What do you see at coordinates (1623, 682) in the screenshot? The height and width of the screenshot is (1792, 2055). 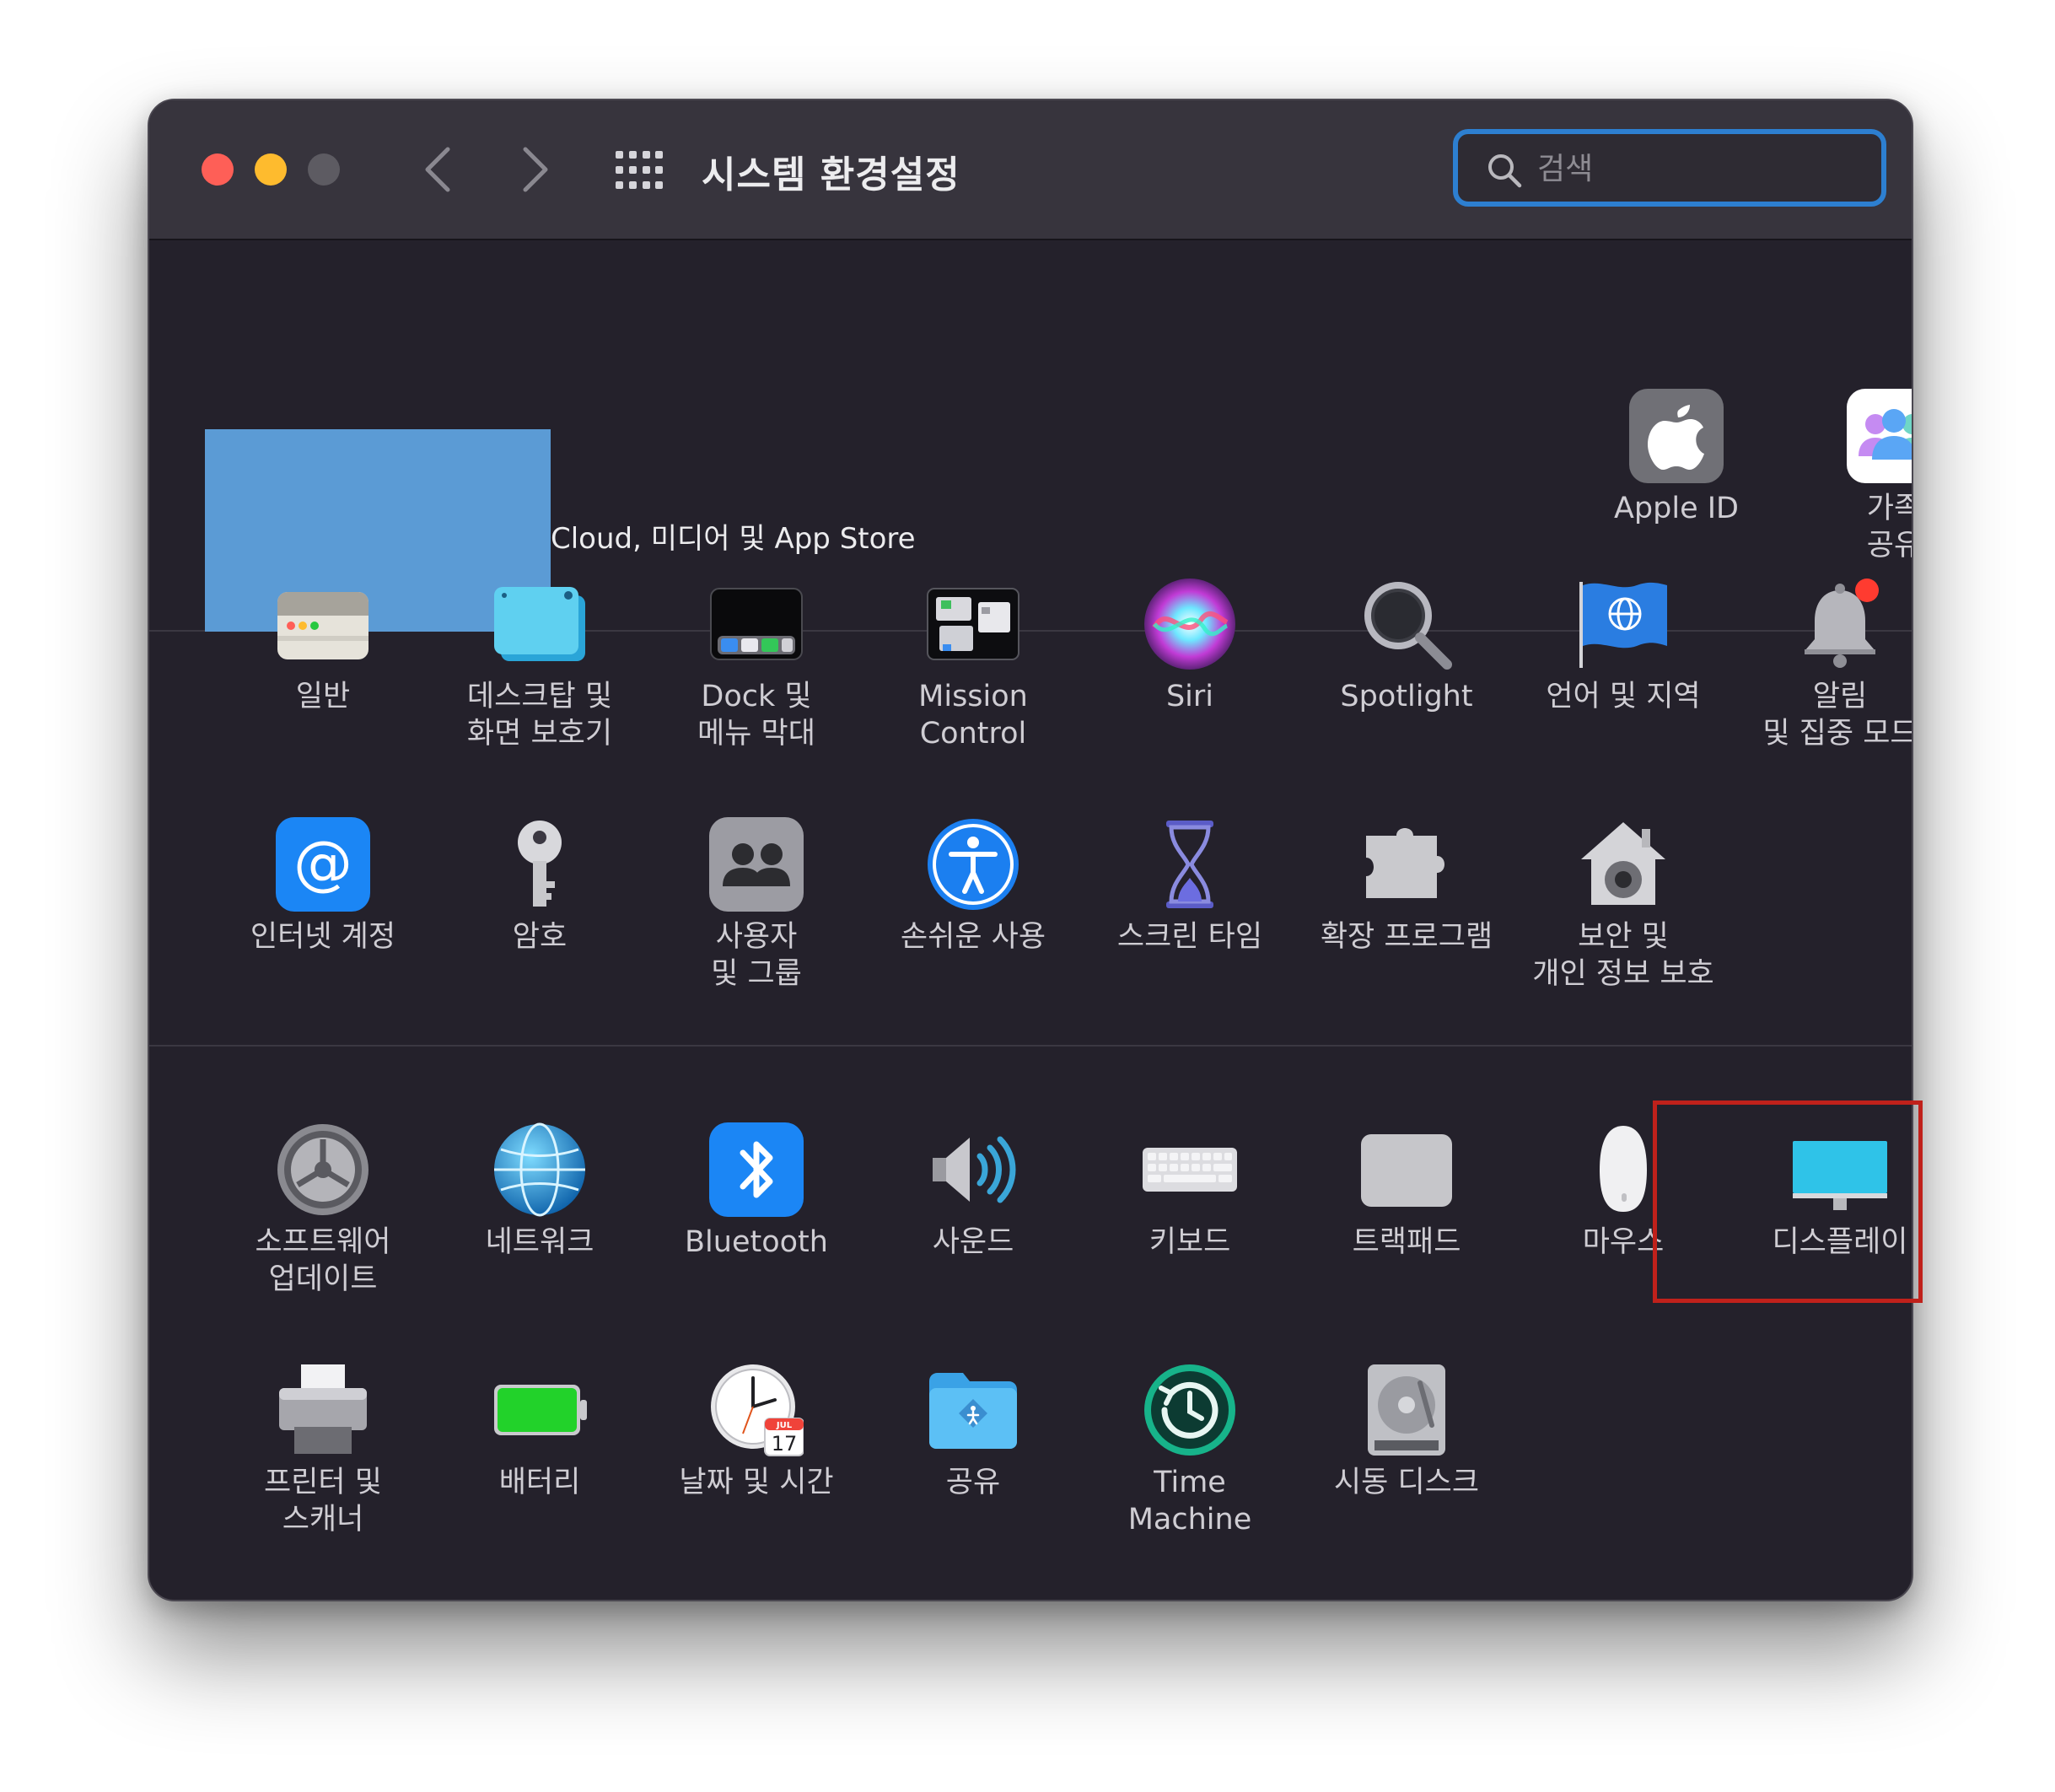 I see `pref-language-region: 언어 및 지역` at bounding box center [1623, 682].